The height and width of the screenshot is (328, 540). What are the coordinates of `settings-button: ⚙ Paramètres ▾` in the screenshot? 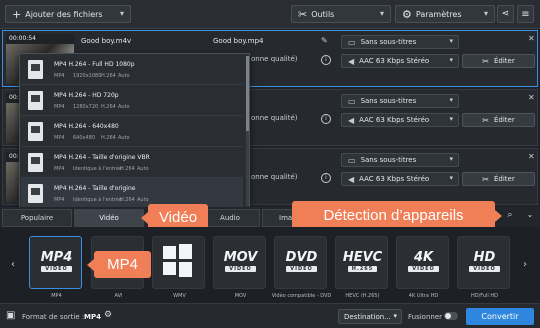 It's located at (445, 14).